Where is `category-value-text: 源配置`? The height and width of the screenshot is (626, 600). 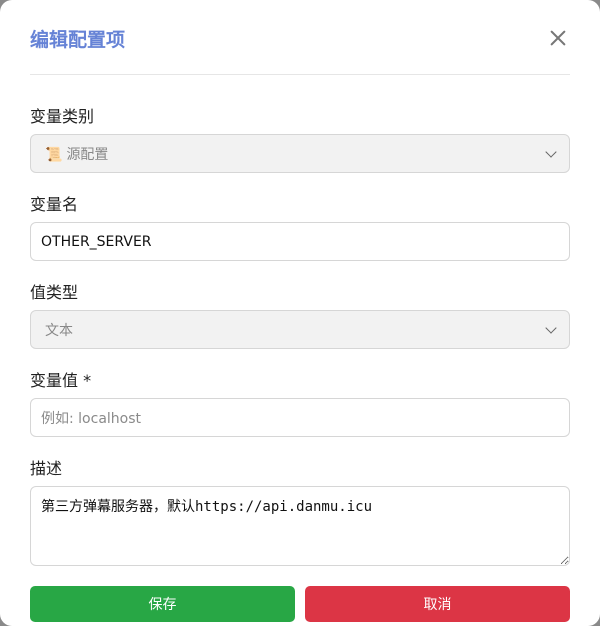 category-value-text: 源配置 is located at coordinates (87, 154).